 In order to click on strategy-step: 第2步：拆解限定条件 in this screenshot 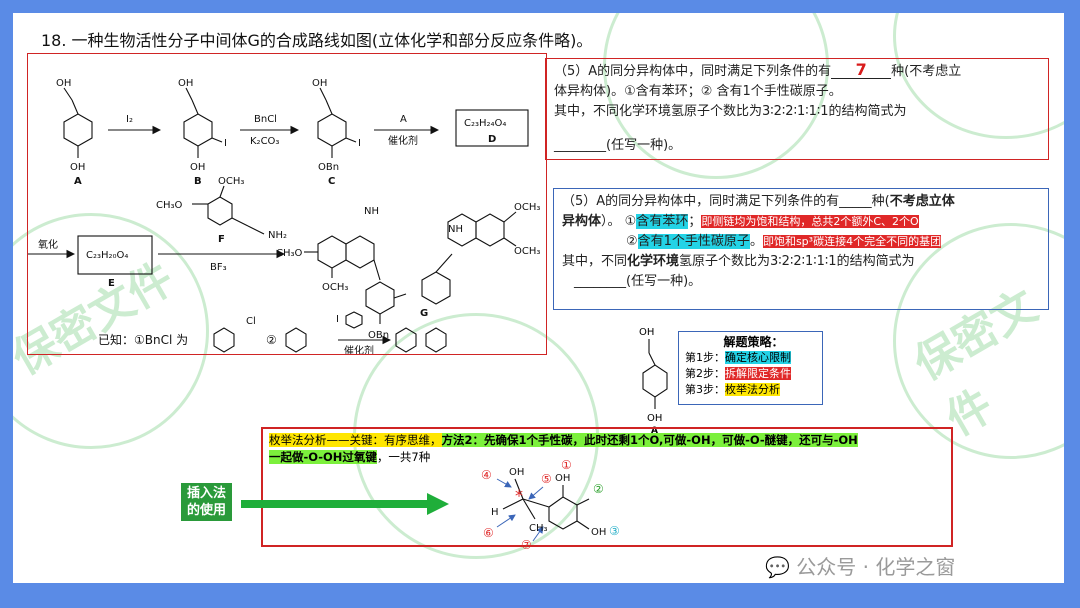, I will do `click(738, 373)`.